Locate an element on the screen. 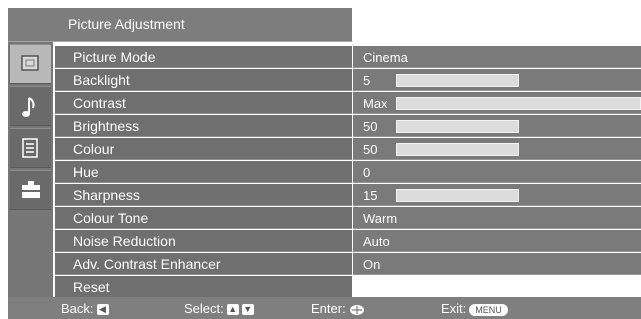  select-hint-label: Select: is located at coordinates (204, 308).